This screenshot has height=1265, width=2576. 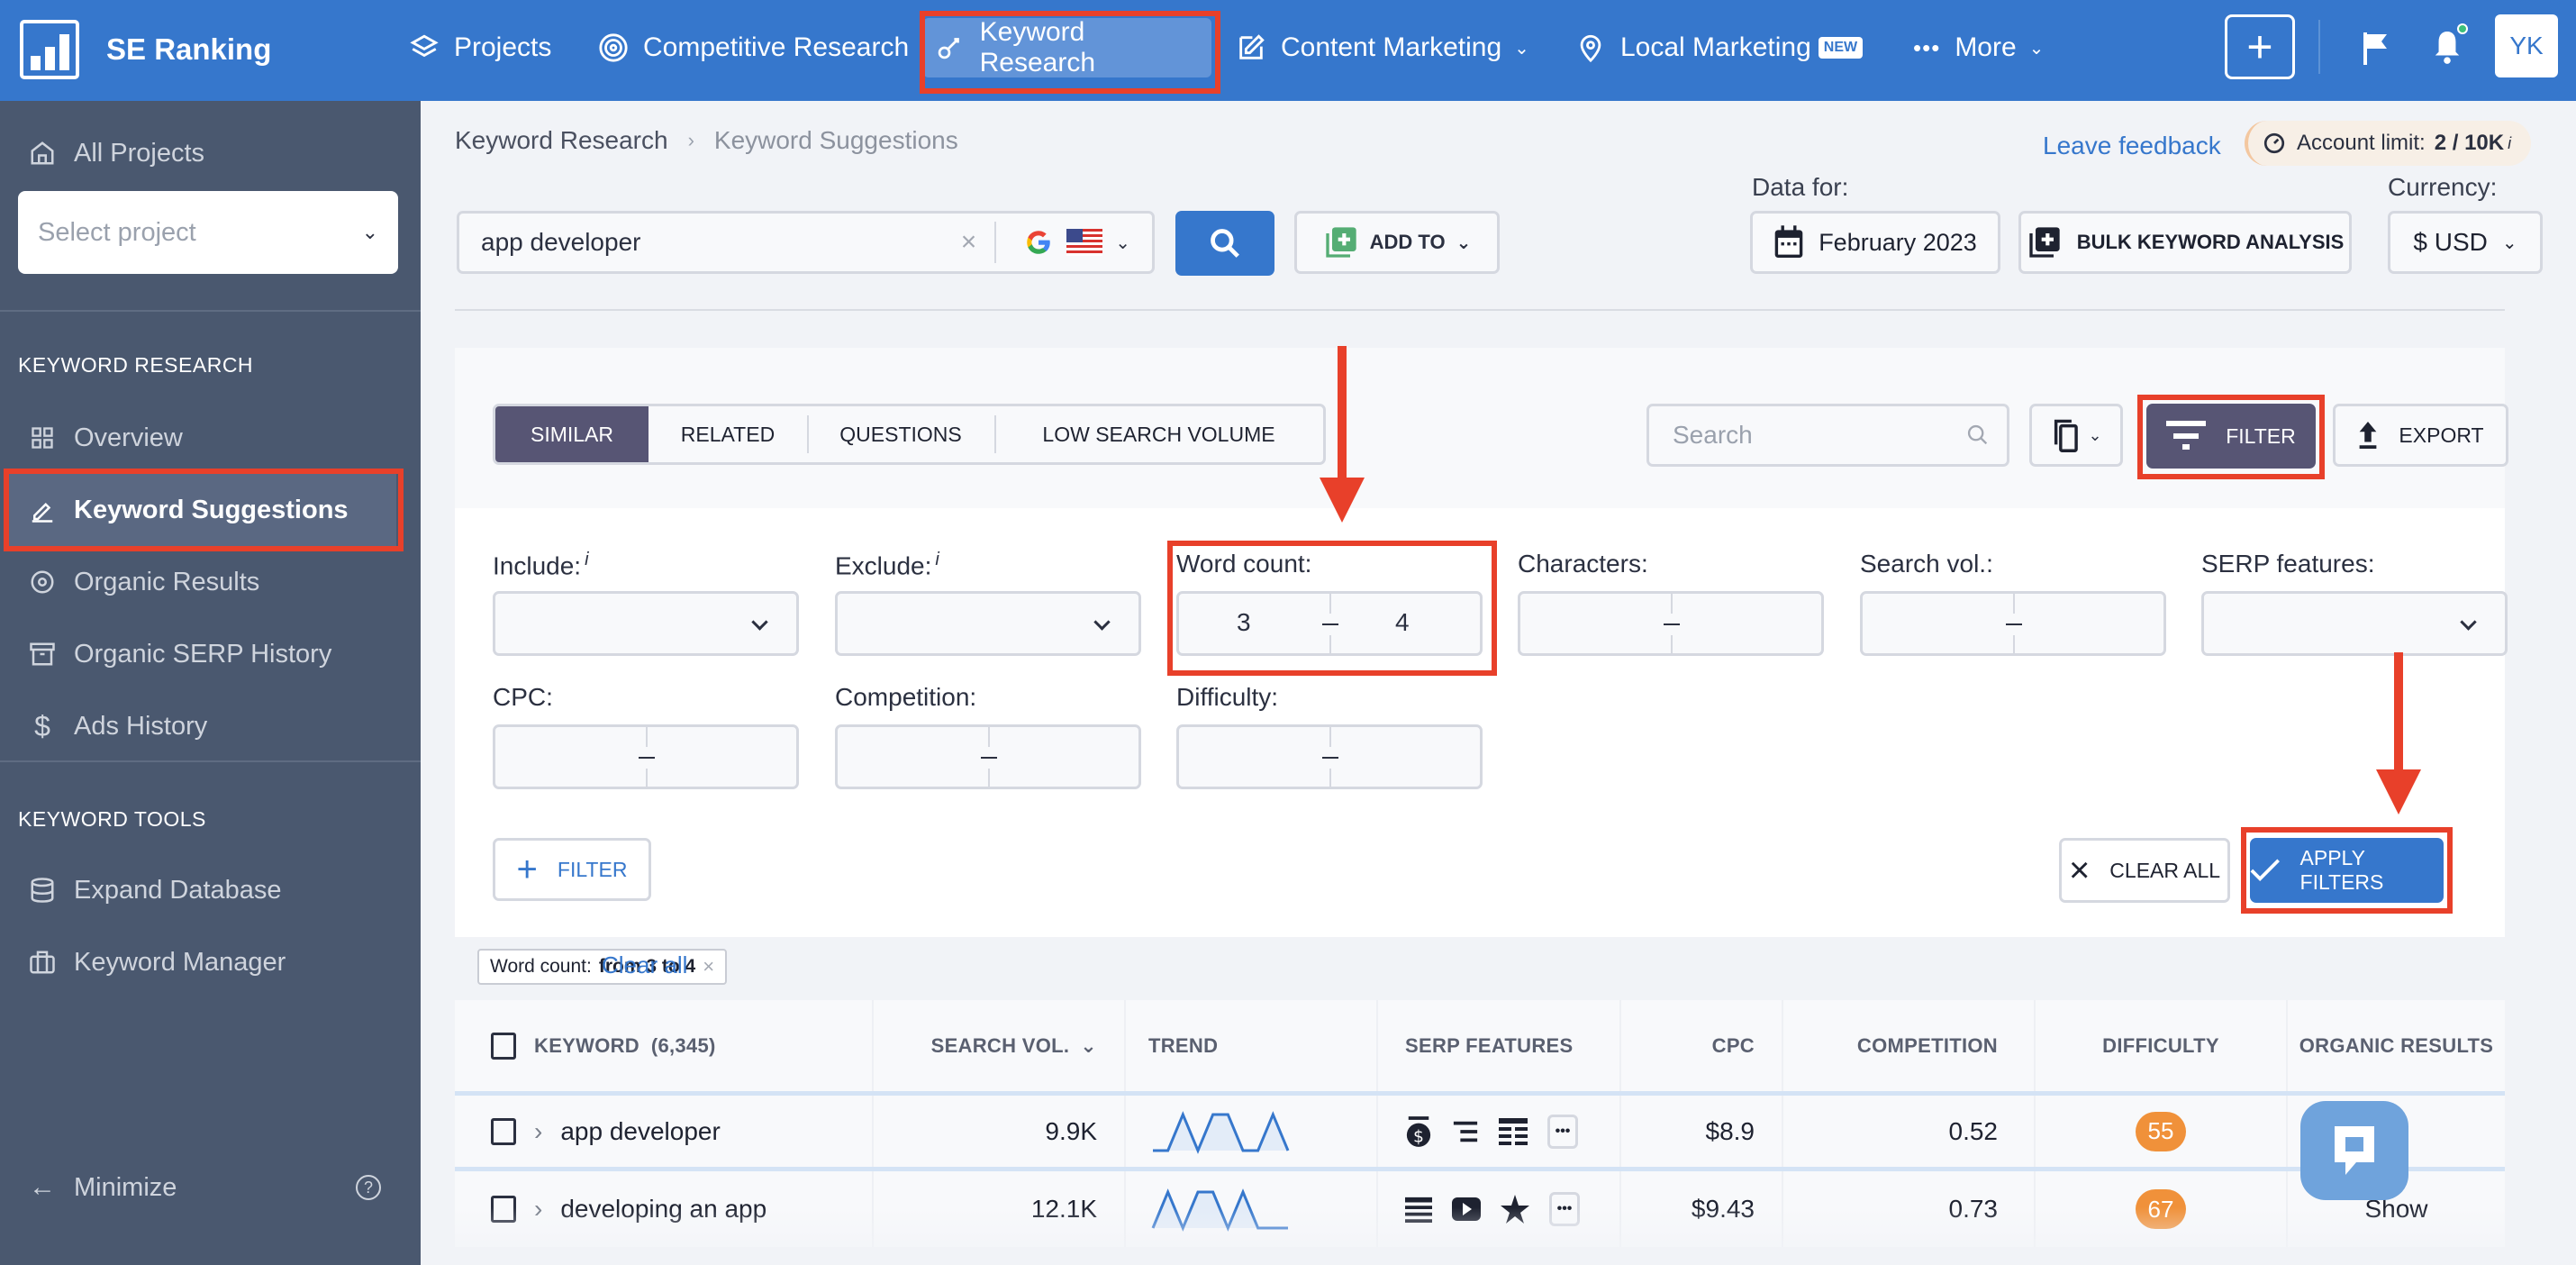 What do you see at coordinates (572, 869) in the screenshot?
I see `add-filter-button: + FILTER` at bounding box center [572, 869].